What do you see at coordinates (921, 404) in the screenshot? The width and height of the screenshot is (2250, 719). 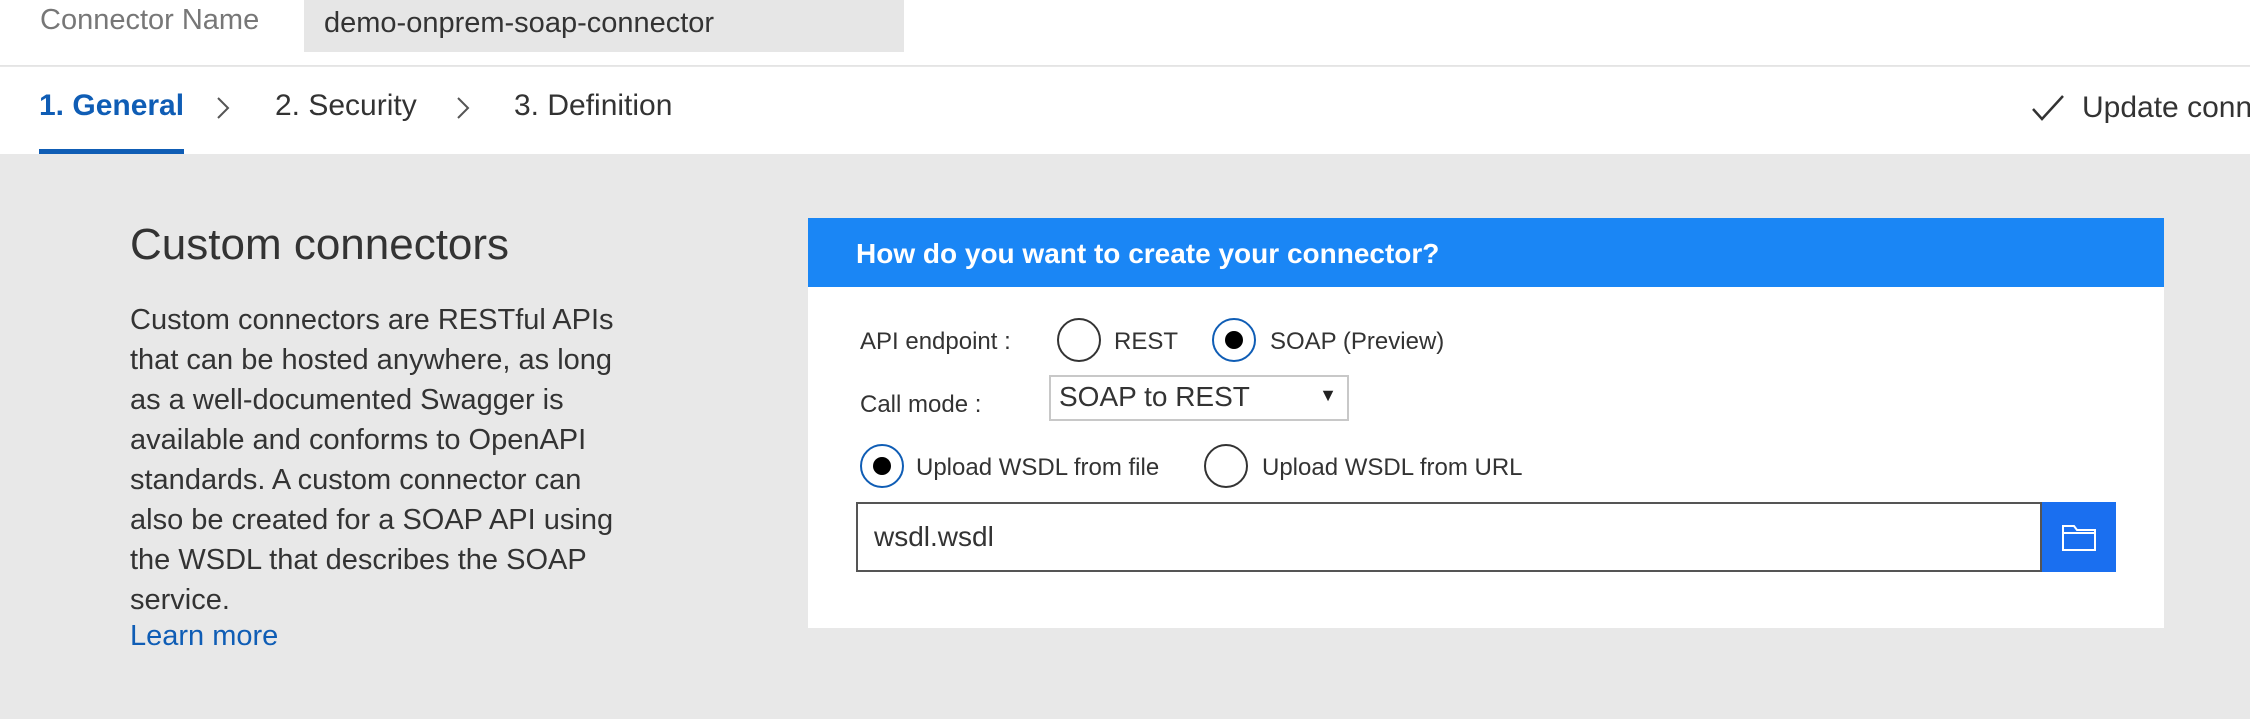 I see `call-mode-label: Call mode :` at bounding box center [921, 404].